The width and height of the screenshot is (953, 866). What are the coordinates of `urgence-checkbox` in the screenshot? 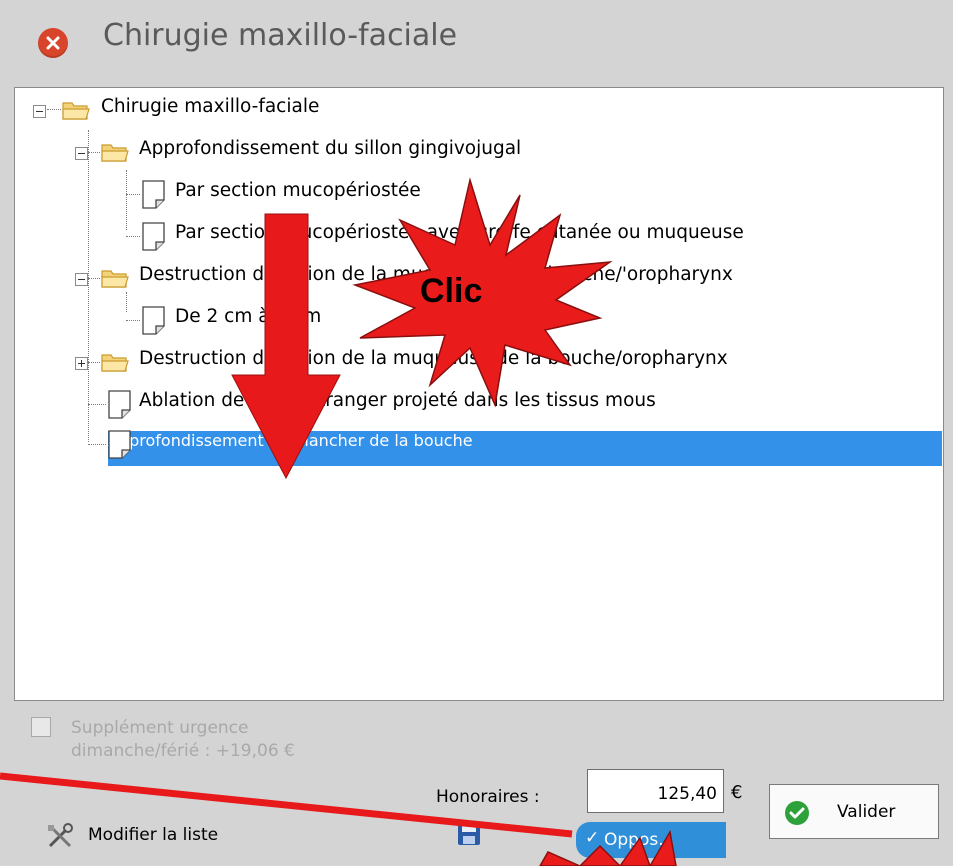 It's located at (41, 727).